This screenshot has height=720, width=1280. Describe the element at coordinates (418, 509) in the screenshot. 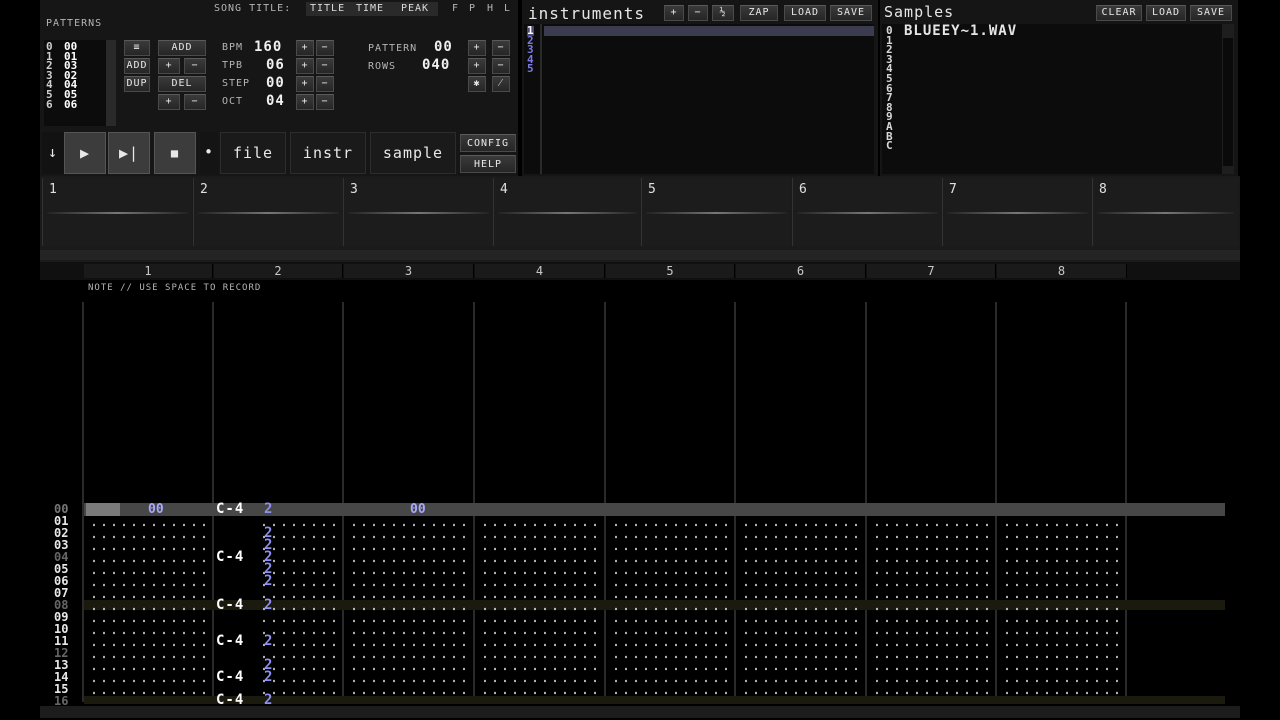

I see `channel-3-volume: 00` at that location.